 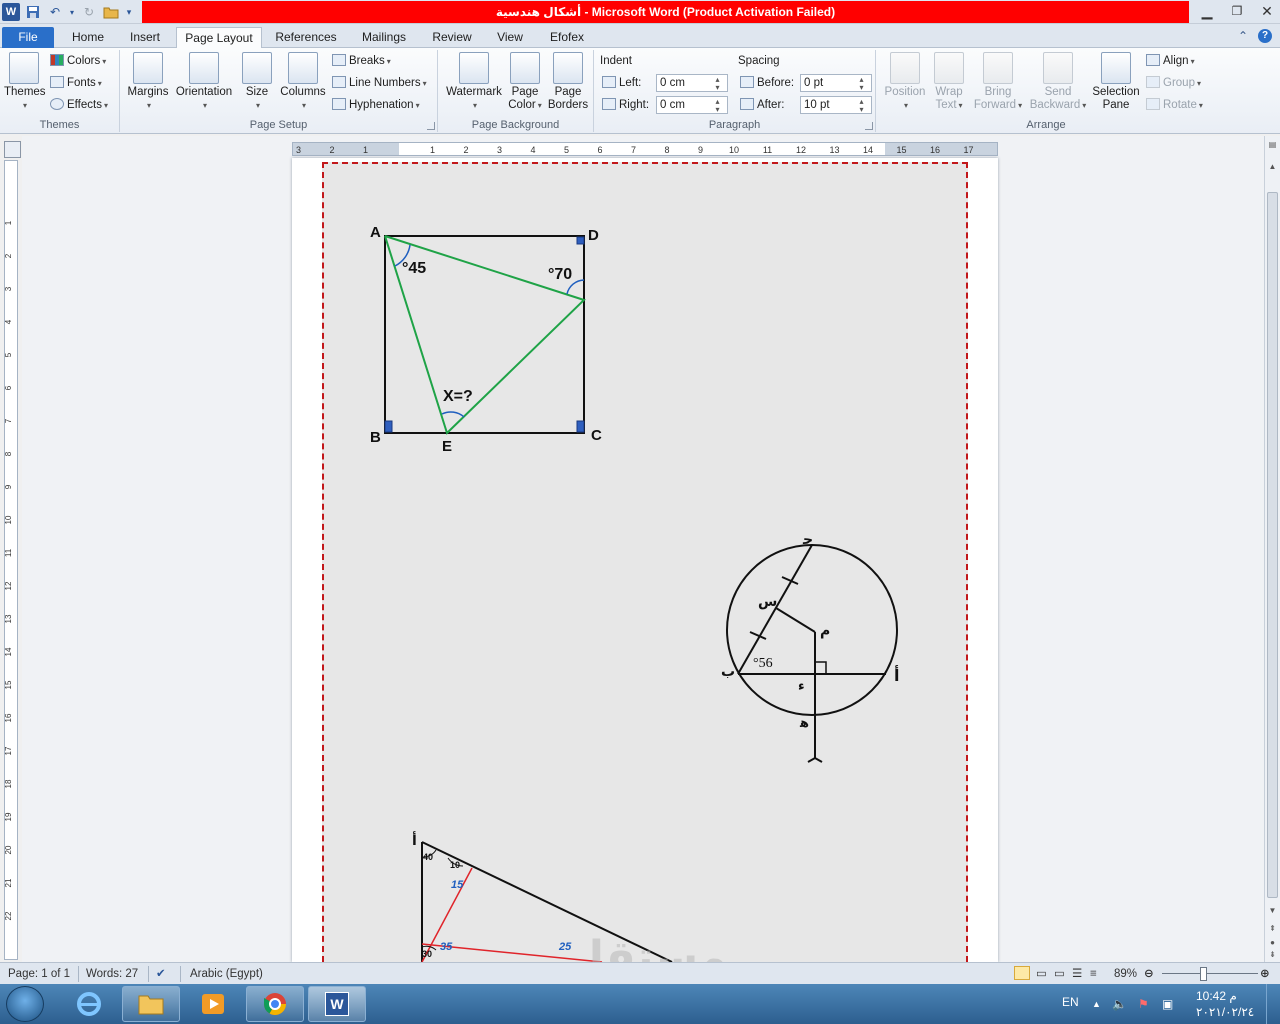 I want to click on web-layout-icon: ▭, so click(x=1059, y=974).